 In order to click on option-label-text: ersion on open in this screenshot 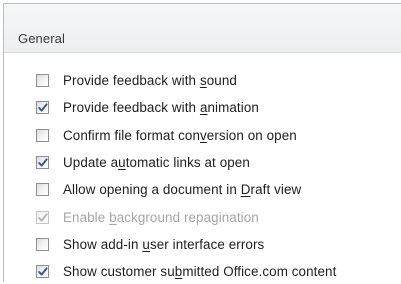, I will do `click(251, 135)`.